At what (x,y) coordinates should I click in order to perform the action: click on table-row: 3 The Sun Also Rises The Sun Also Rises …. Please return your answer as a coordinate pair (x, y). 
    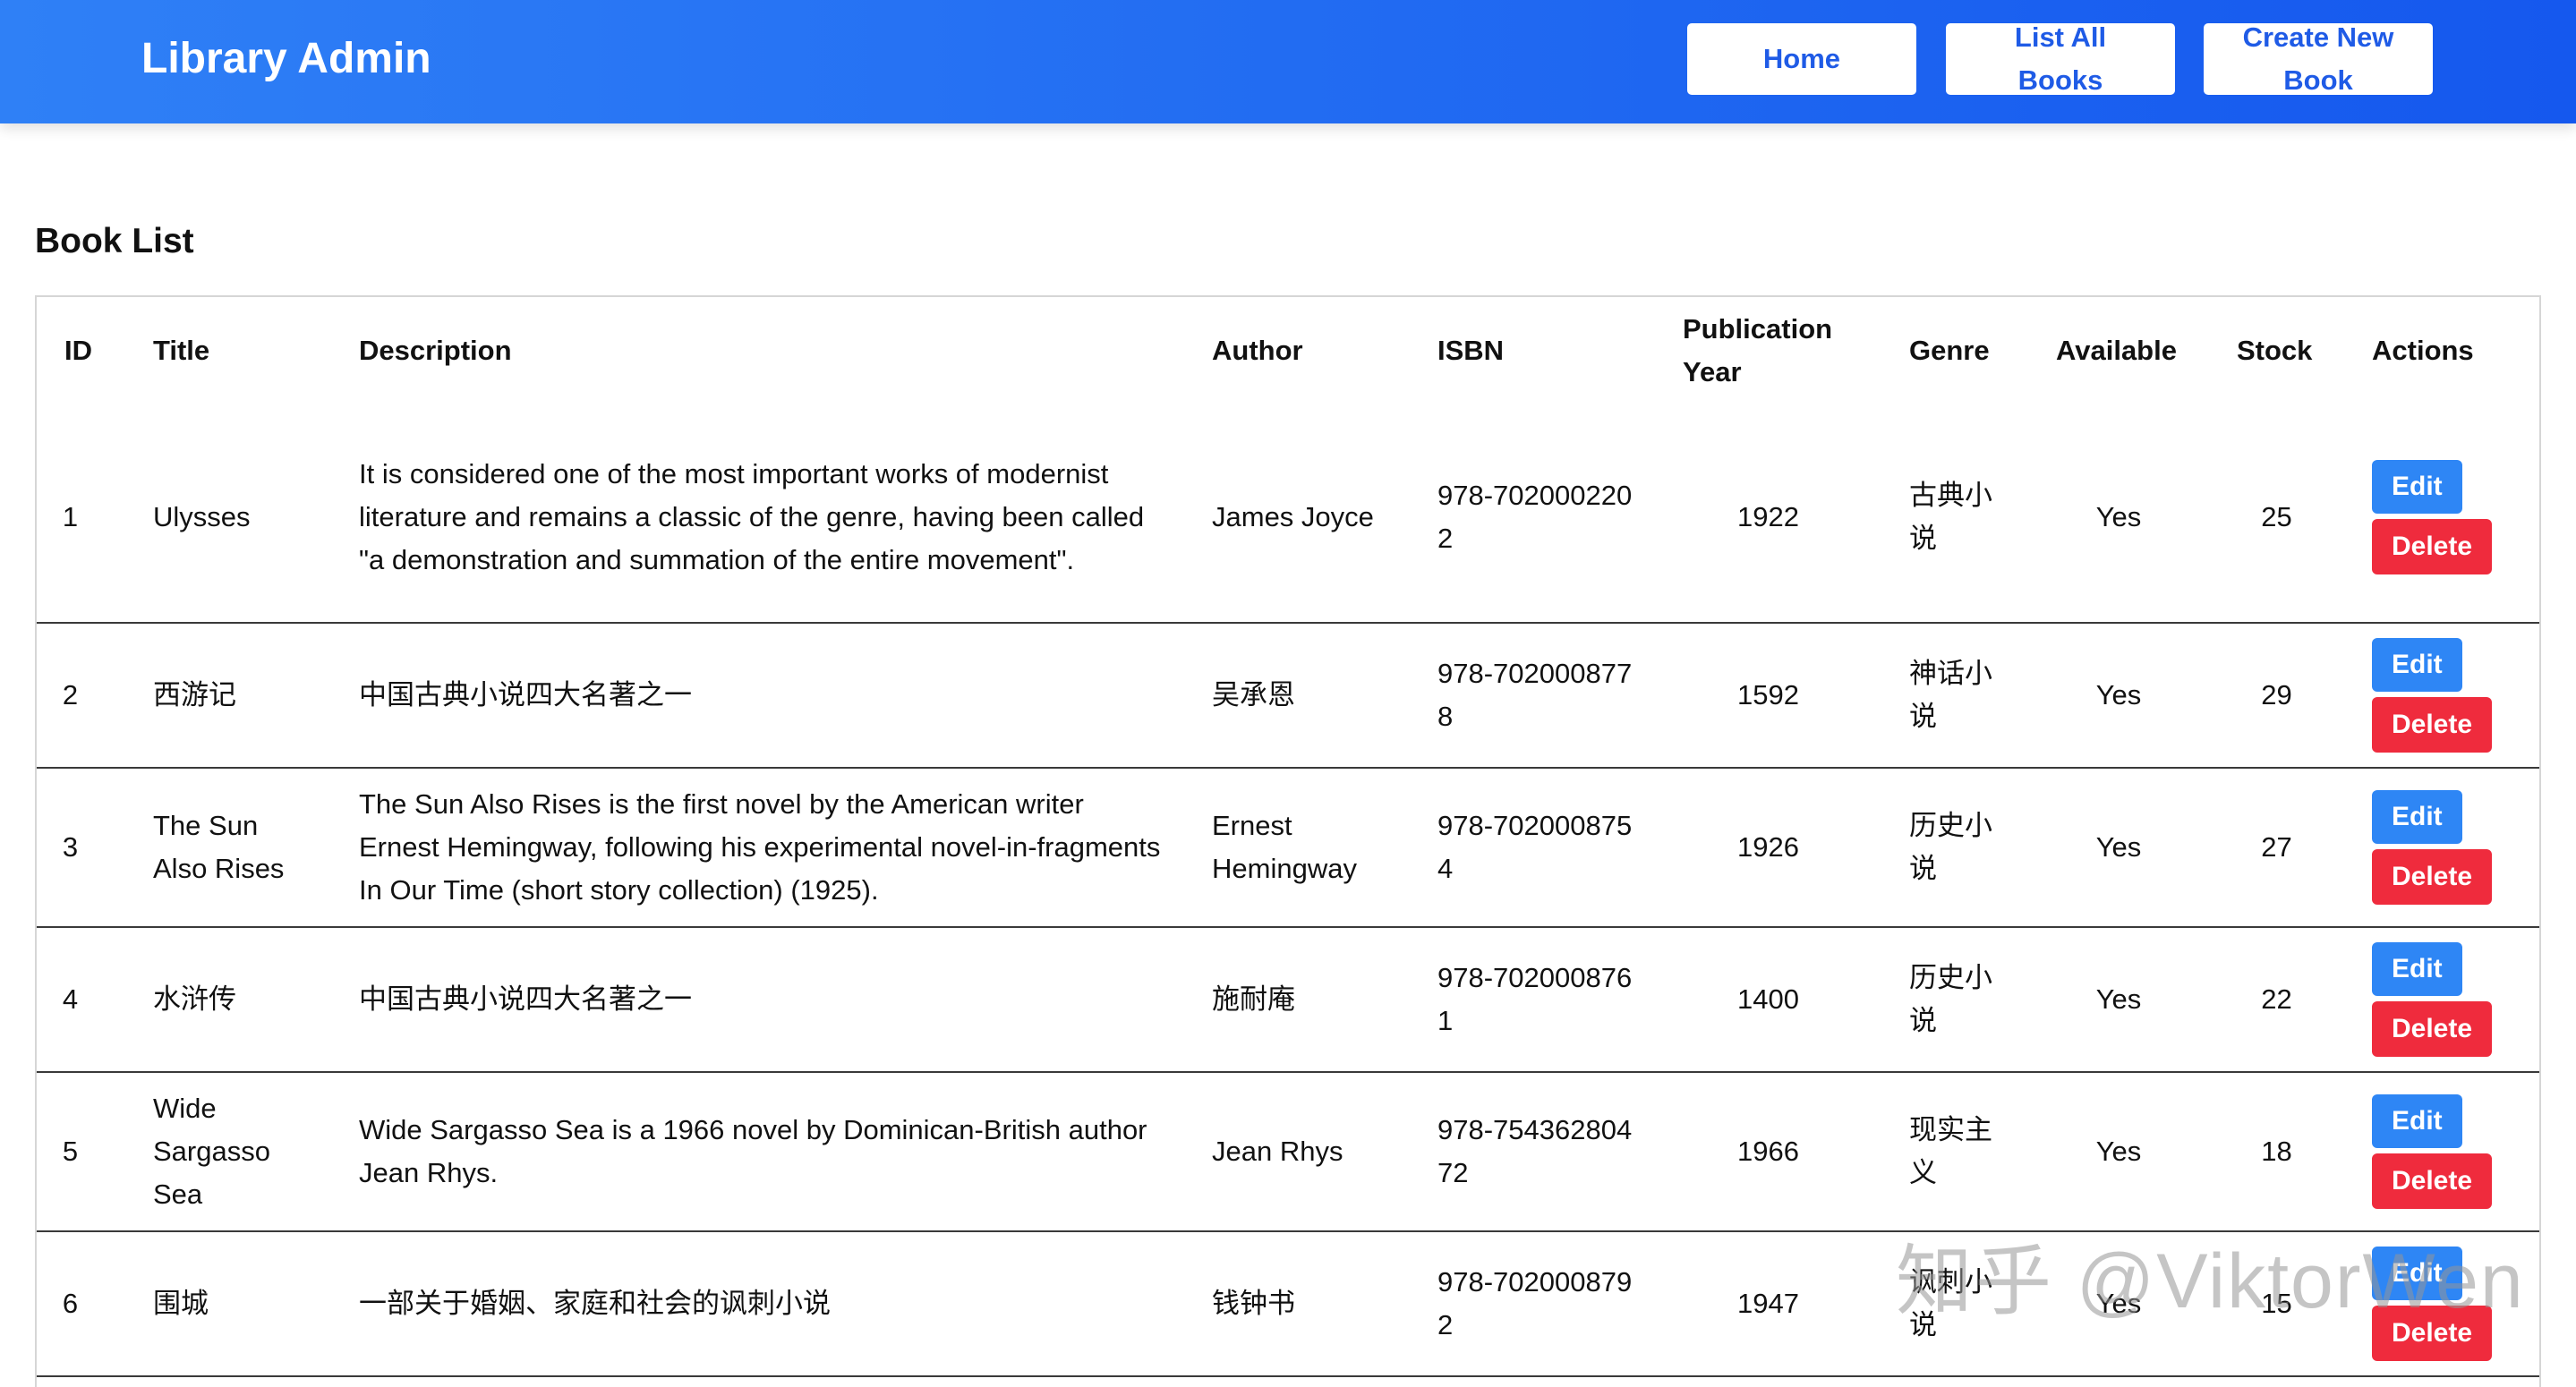
    Looking at the image, I should click on (1288, 848).